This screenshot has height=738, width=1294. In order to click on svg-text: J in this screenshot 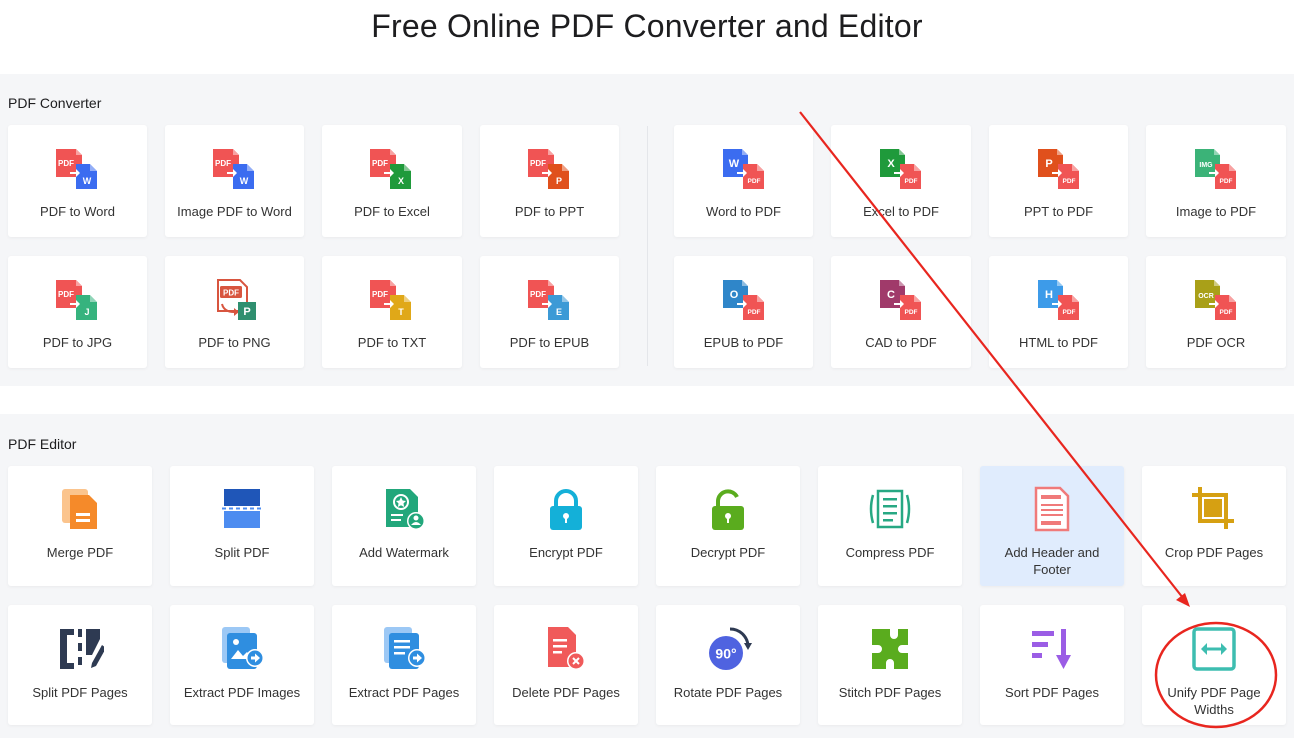, I will do `click(86, 312)`.